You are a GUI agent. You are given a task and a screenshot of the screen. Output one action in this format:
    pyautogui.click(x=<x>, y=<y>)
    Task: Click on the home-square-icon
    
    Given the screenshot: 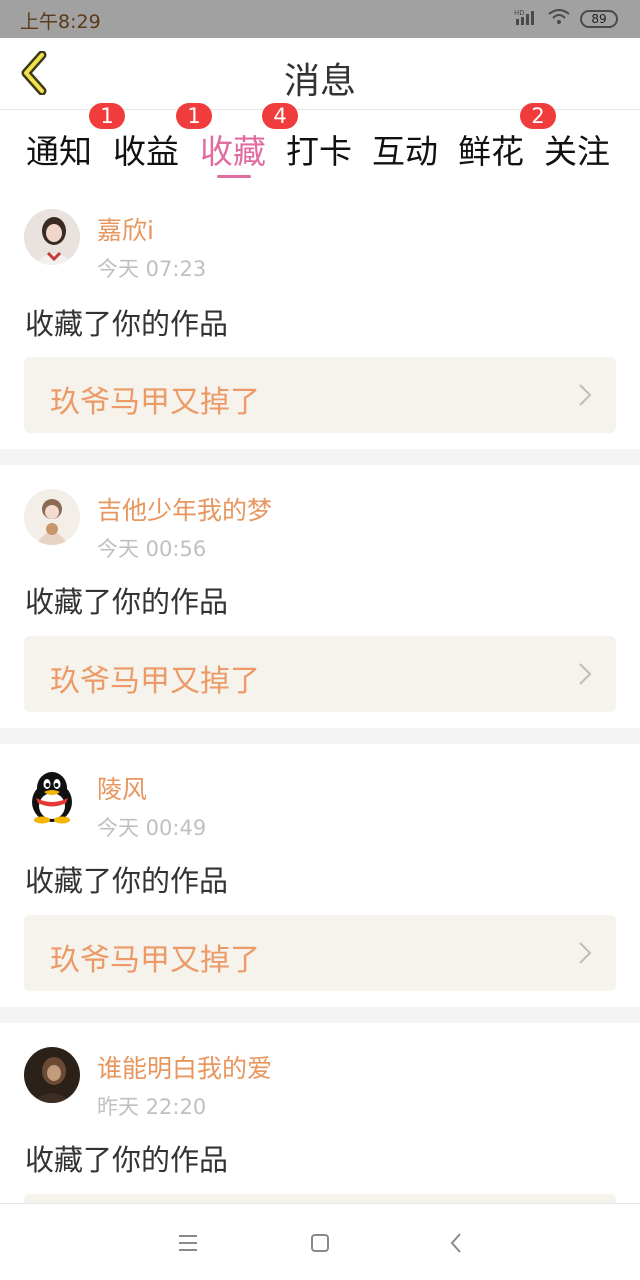 What is the action you would take?
    pyautogui.click(x=320, y=1243)
    